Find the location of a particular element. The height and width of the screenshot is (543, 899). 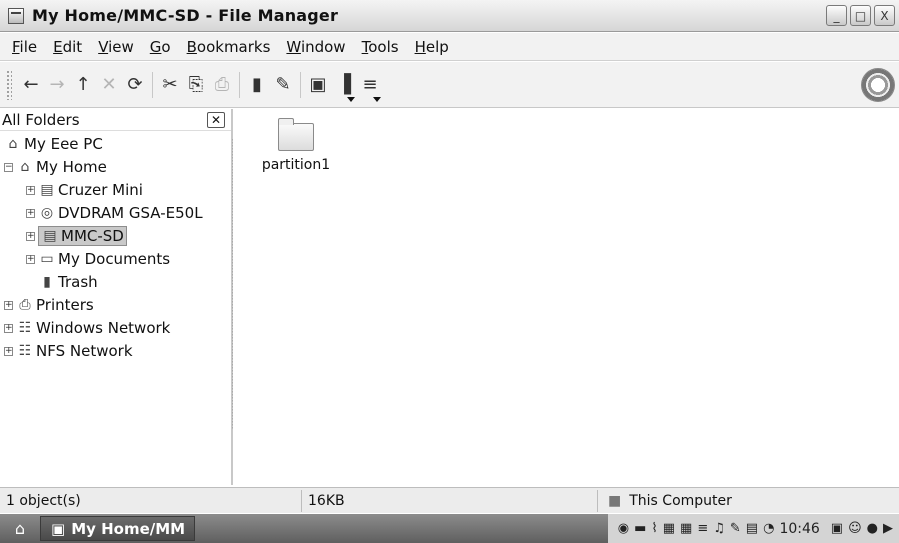

tree-item-mmc-sd: + ▤ MMC-SD is located at coordinates (76, 236).